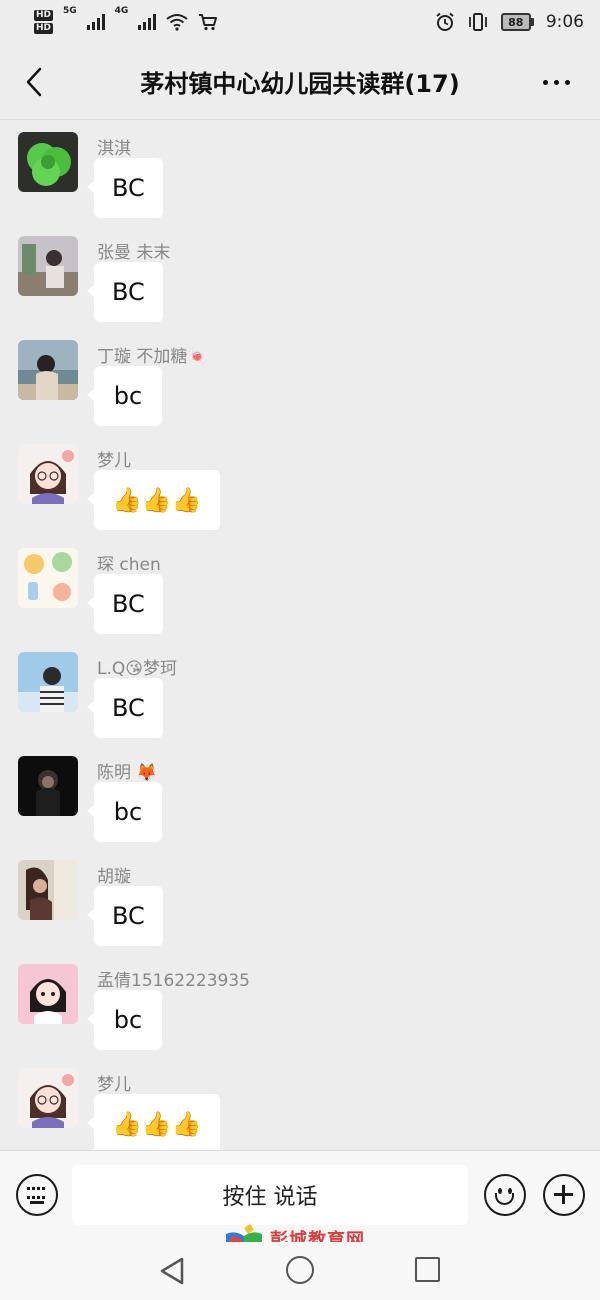 This screenshot has height=1300, width=600. I want to click on network-4g-label: 4G, so click(121, 11).